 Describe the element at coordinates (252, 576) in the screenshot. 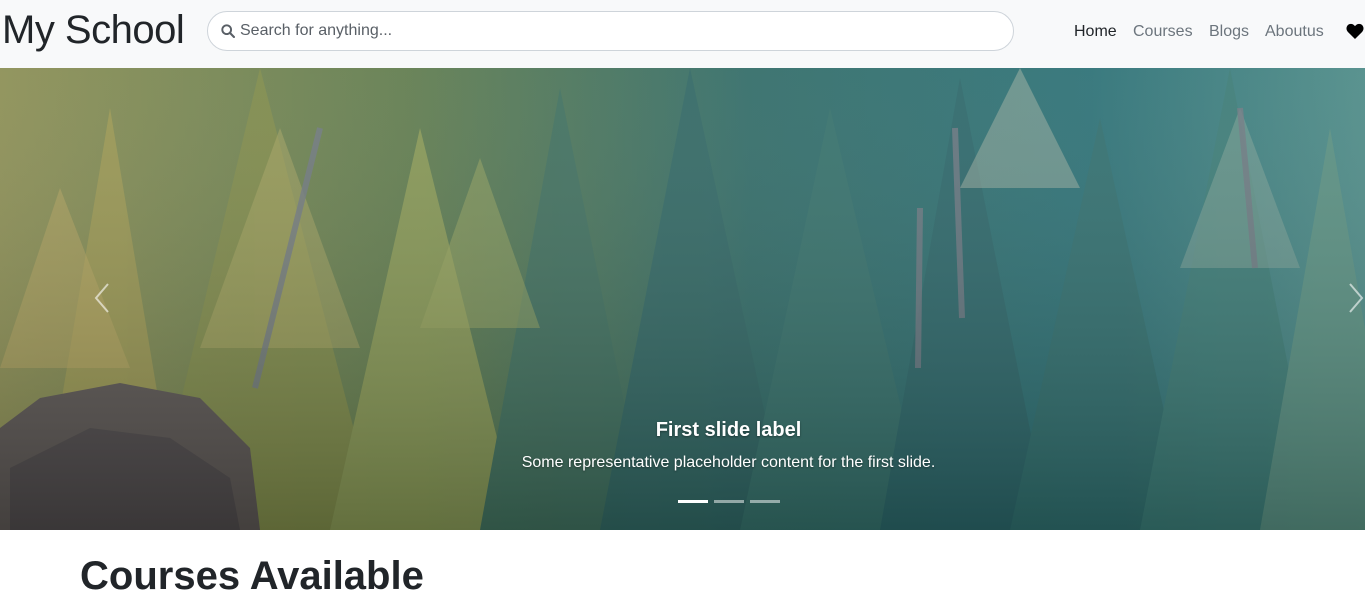

I see `section-title: Courses Available` at that location.